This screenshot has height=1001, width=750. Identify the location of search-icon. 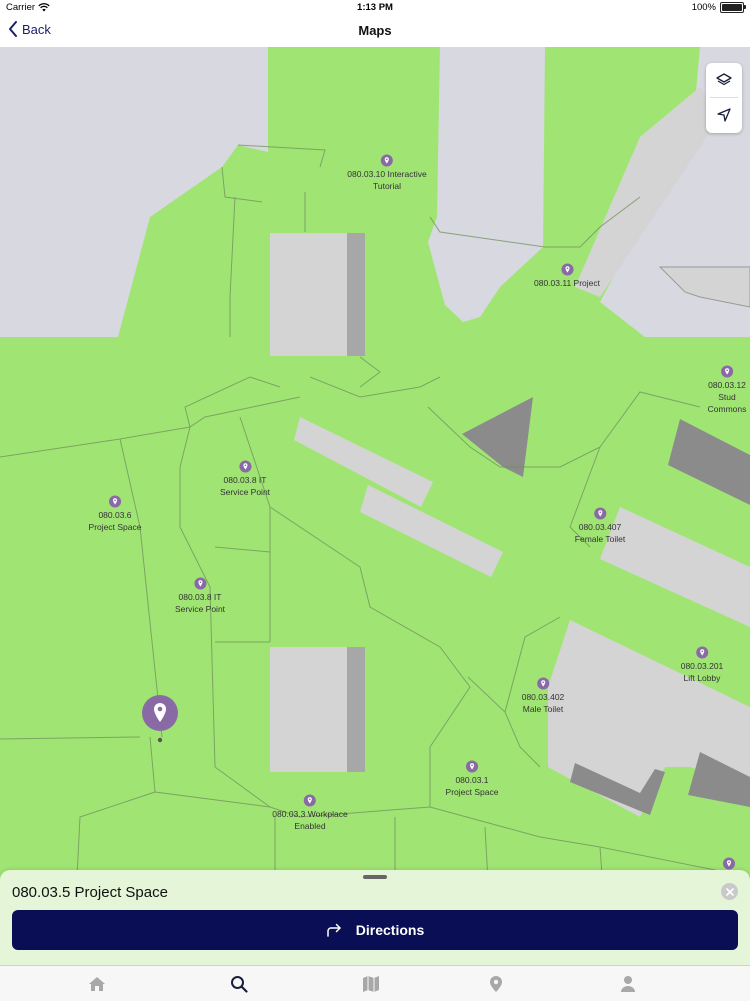
(239, 984).